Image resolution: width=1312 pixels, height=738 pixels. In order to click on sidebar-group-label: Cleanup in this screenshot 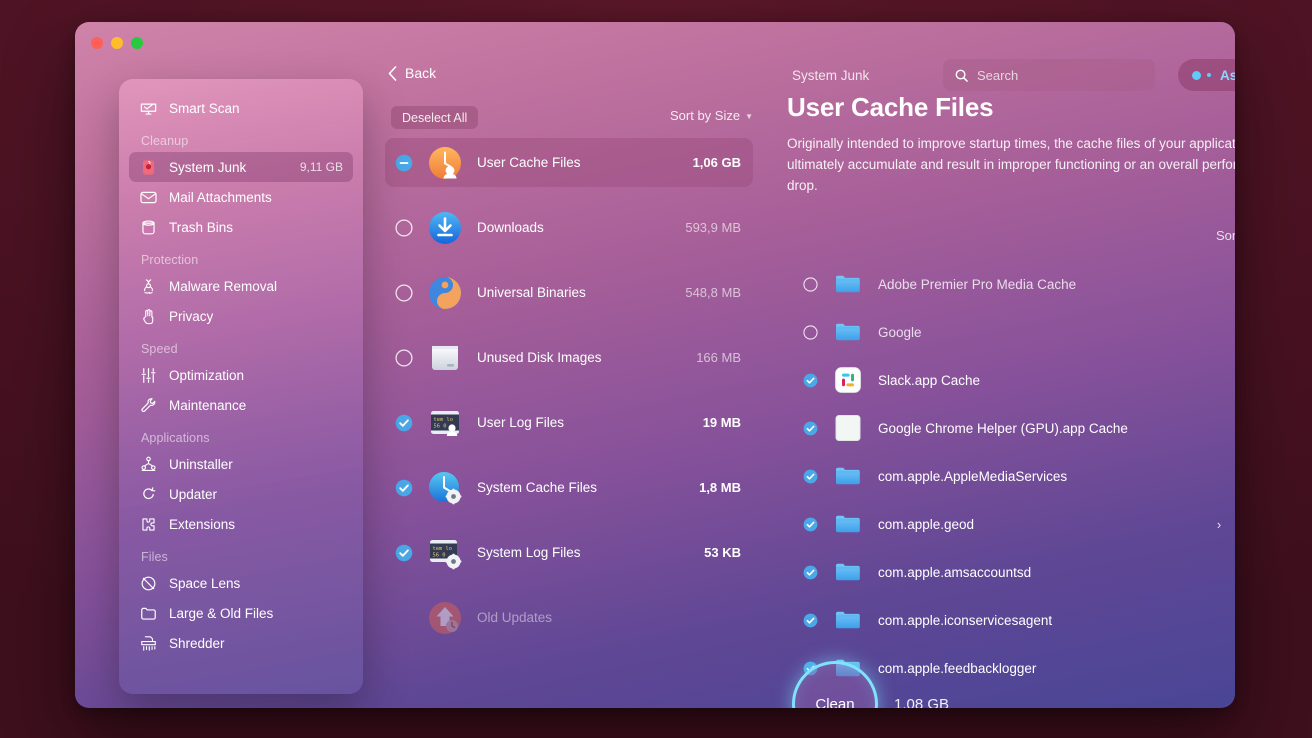, I will do `click(165, 141)`.